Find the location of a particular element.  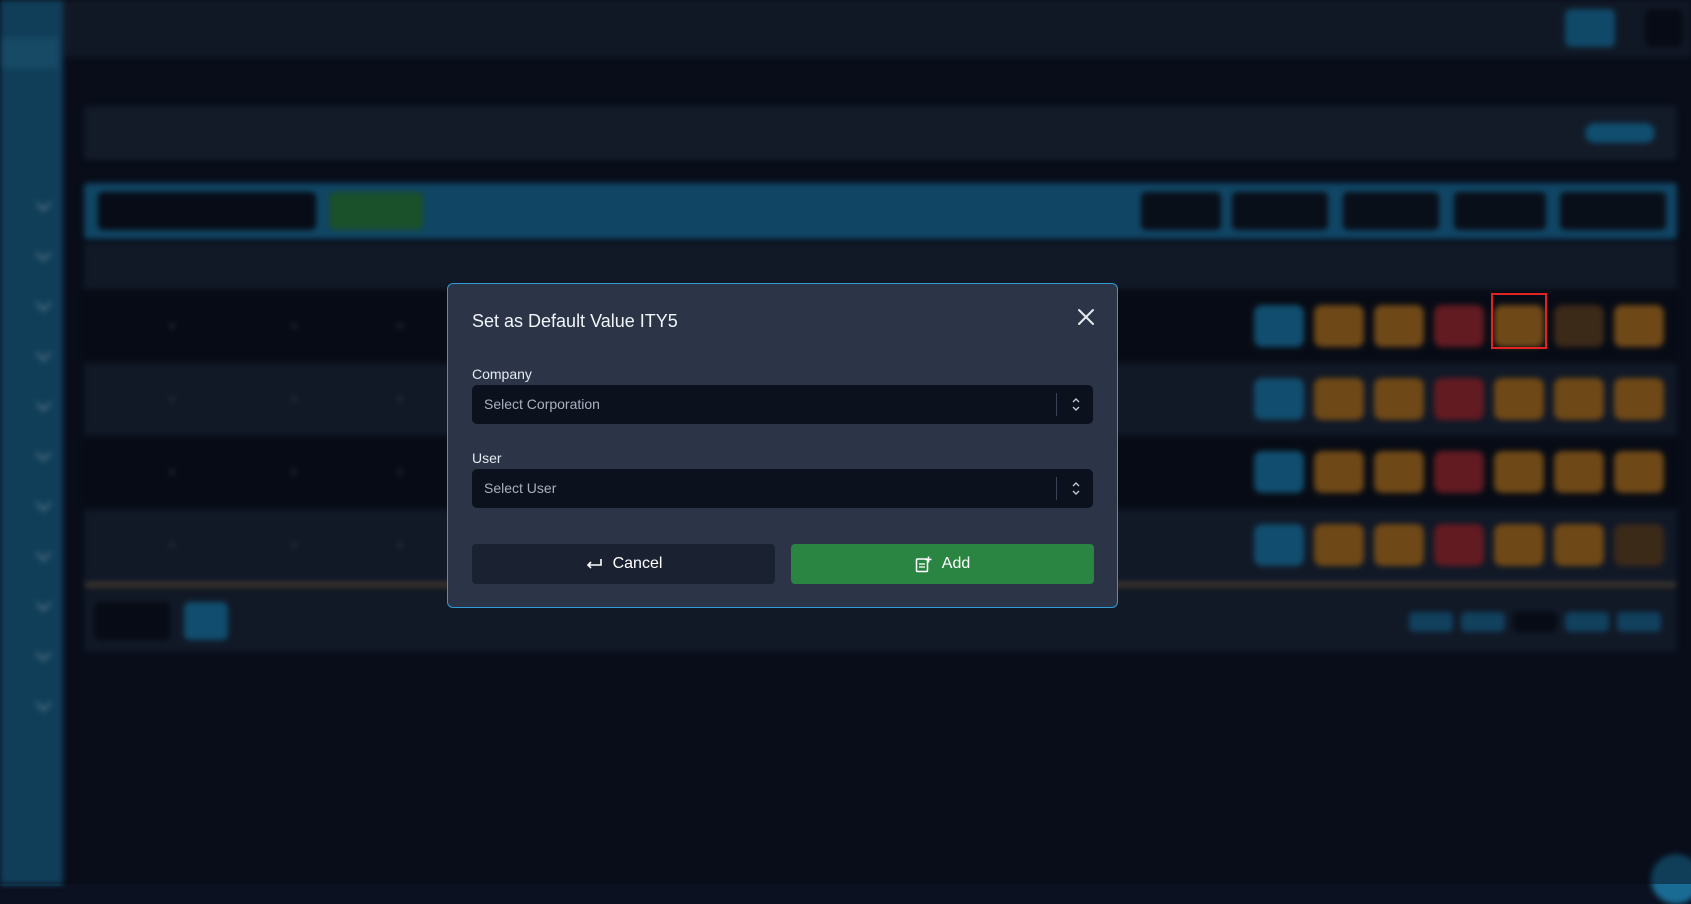

cancel-button: Cancel is located at coordinates (623, 564).